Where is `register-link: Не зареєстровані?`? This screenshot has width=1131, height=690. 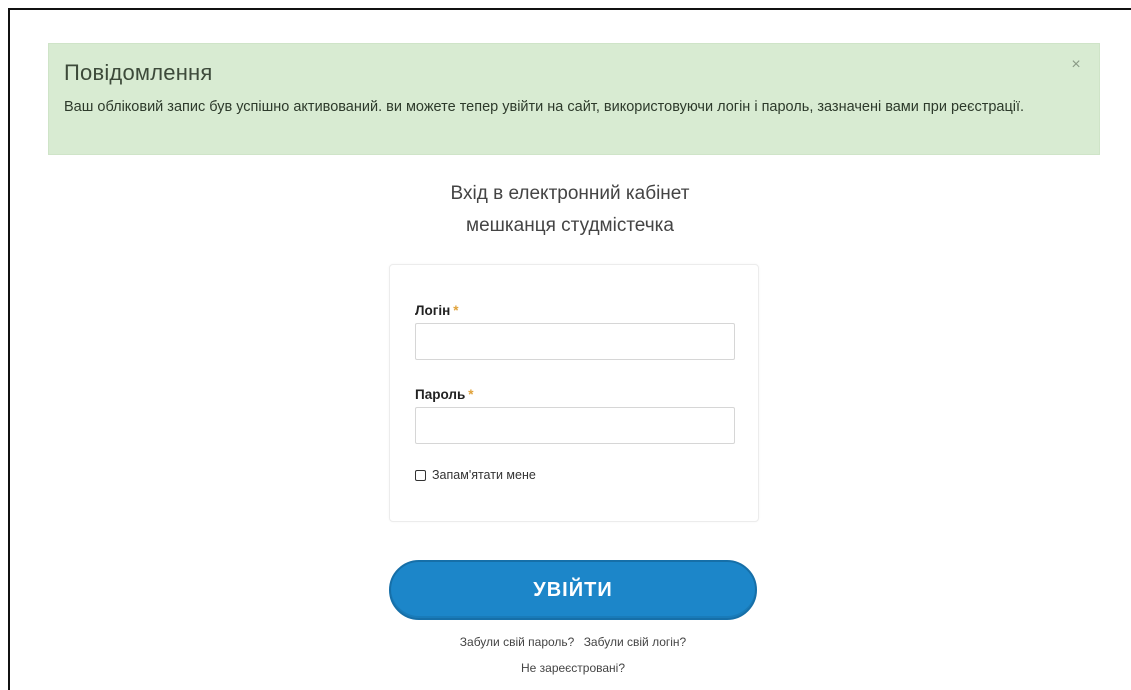 register-link: Не зареєстровані? is located at coordinates (573, 668).